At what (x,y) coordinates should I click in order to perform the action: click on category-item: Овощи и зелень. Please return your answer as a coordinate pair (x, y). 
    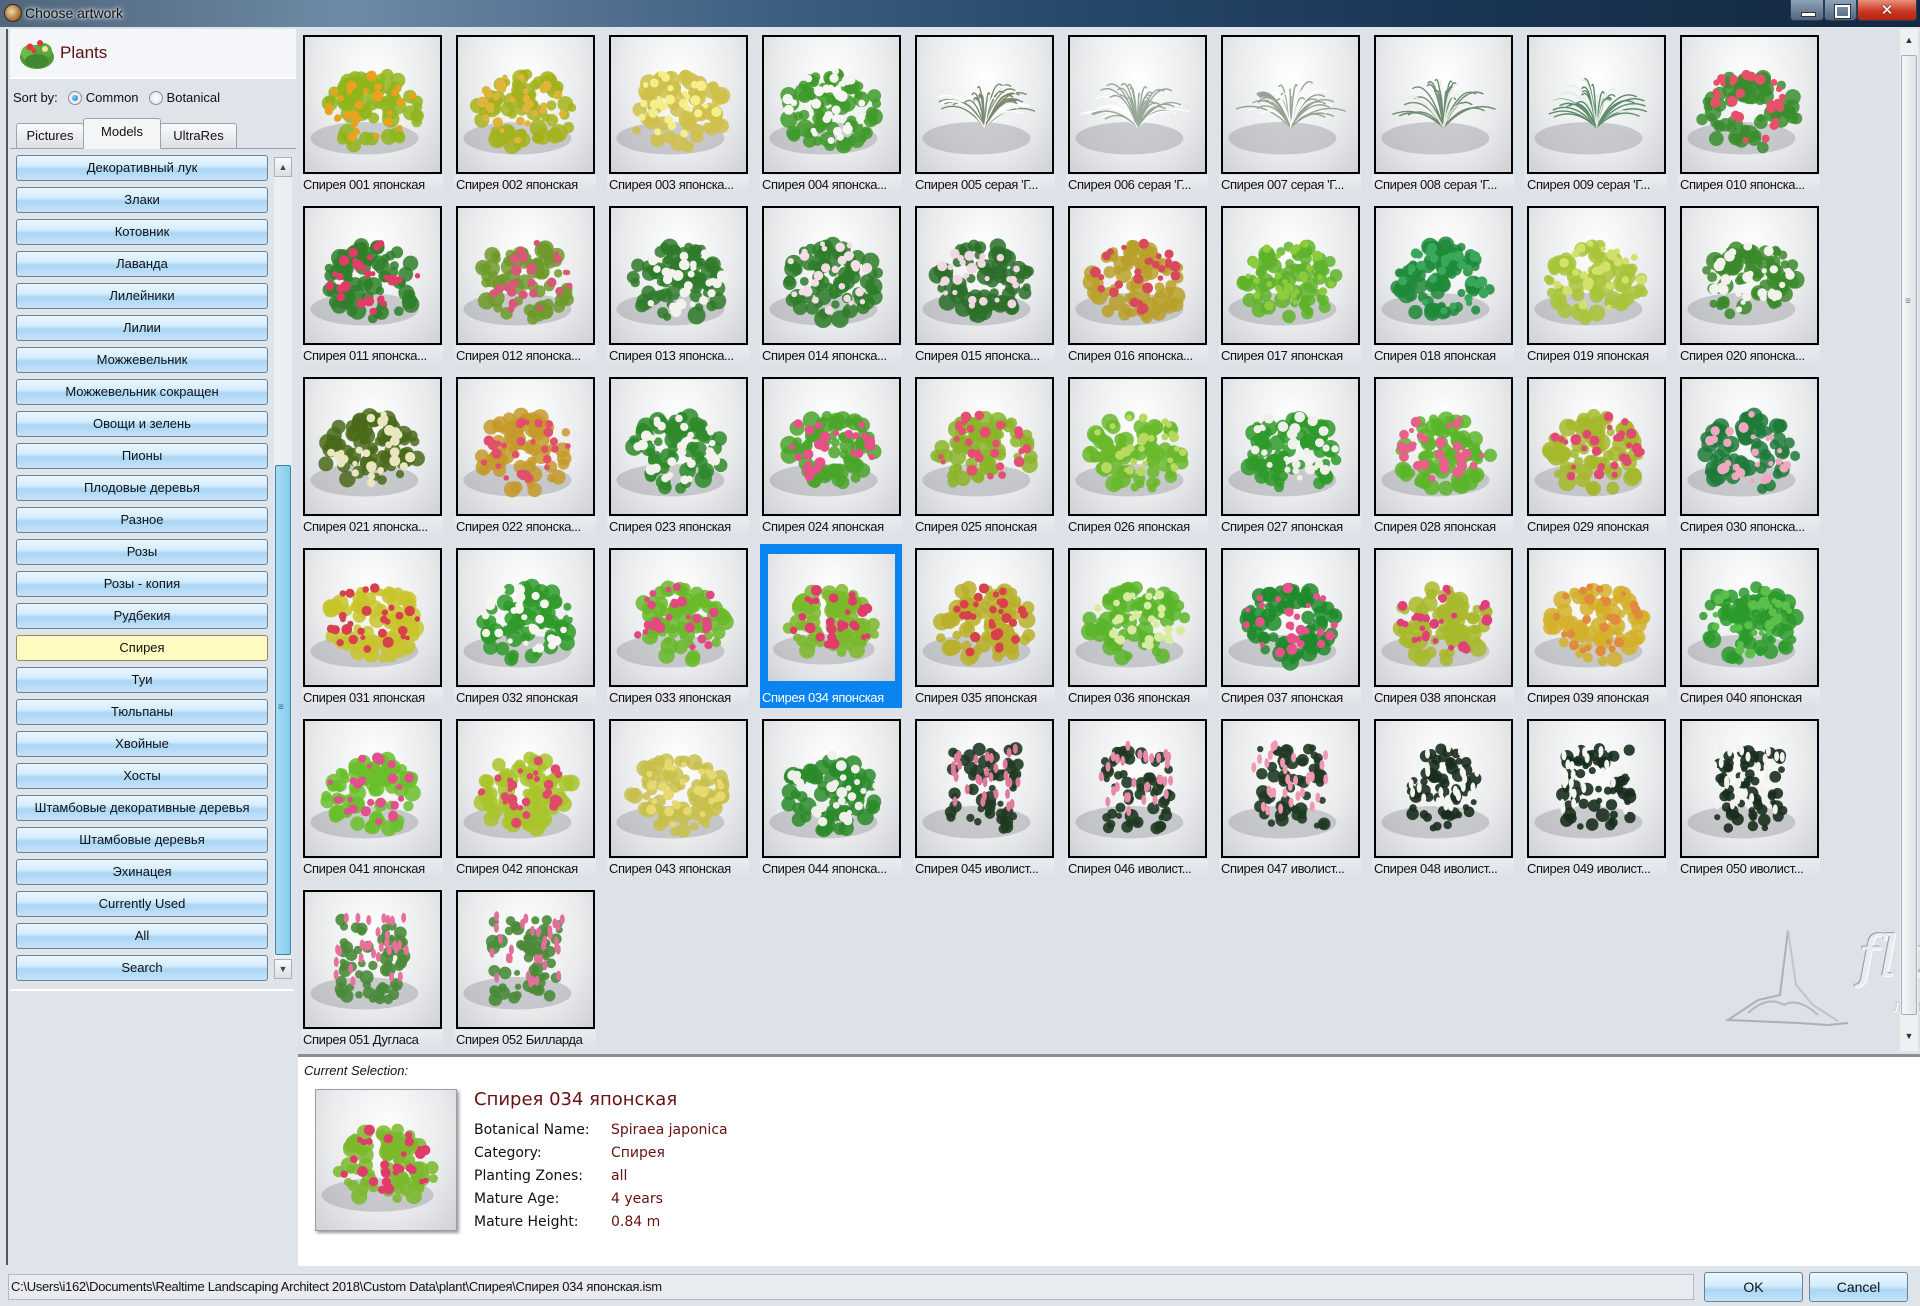
    Looking at the image, I should click on (142, 424).